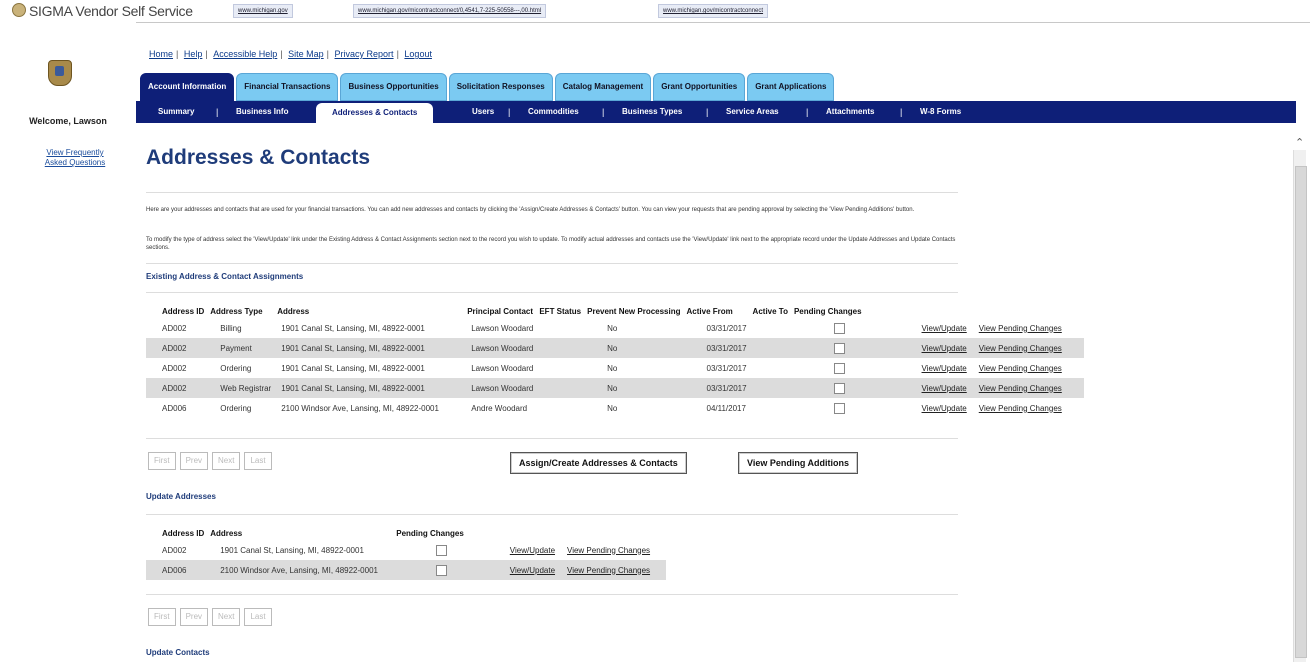 This screenshot has height=662, width=1310. I want to click on view-pending-additions-button: View Pending Additions, so click(798, 463).